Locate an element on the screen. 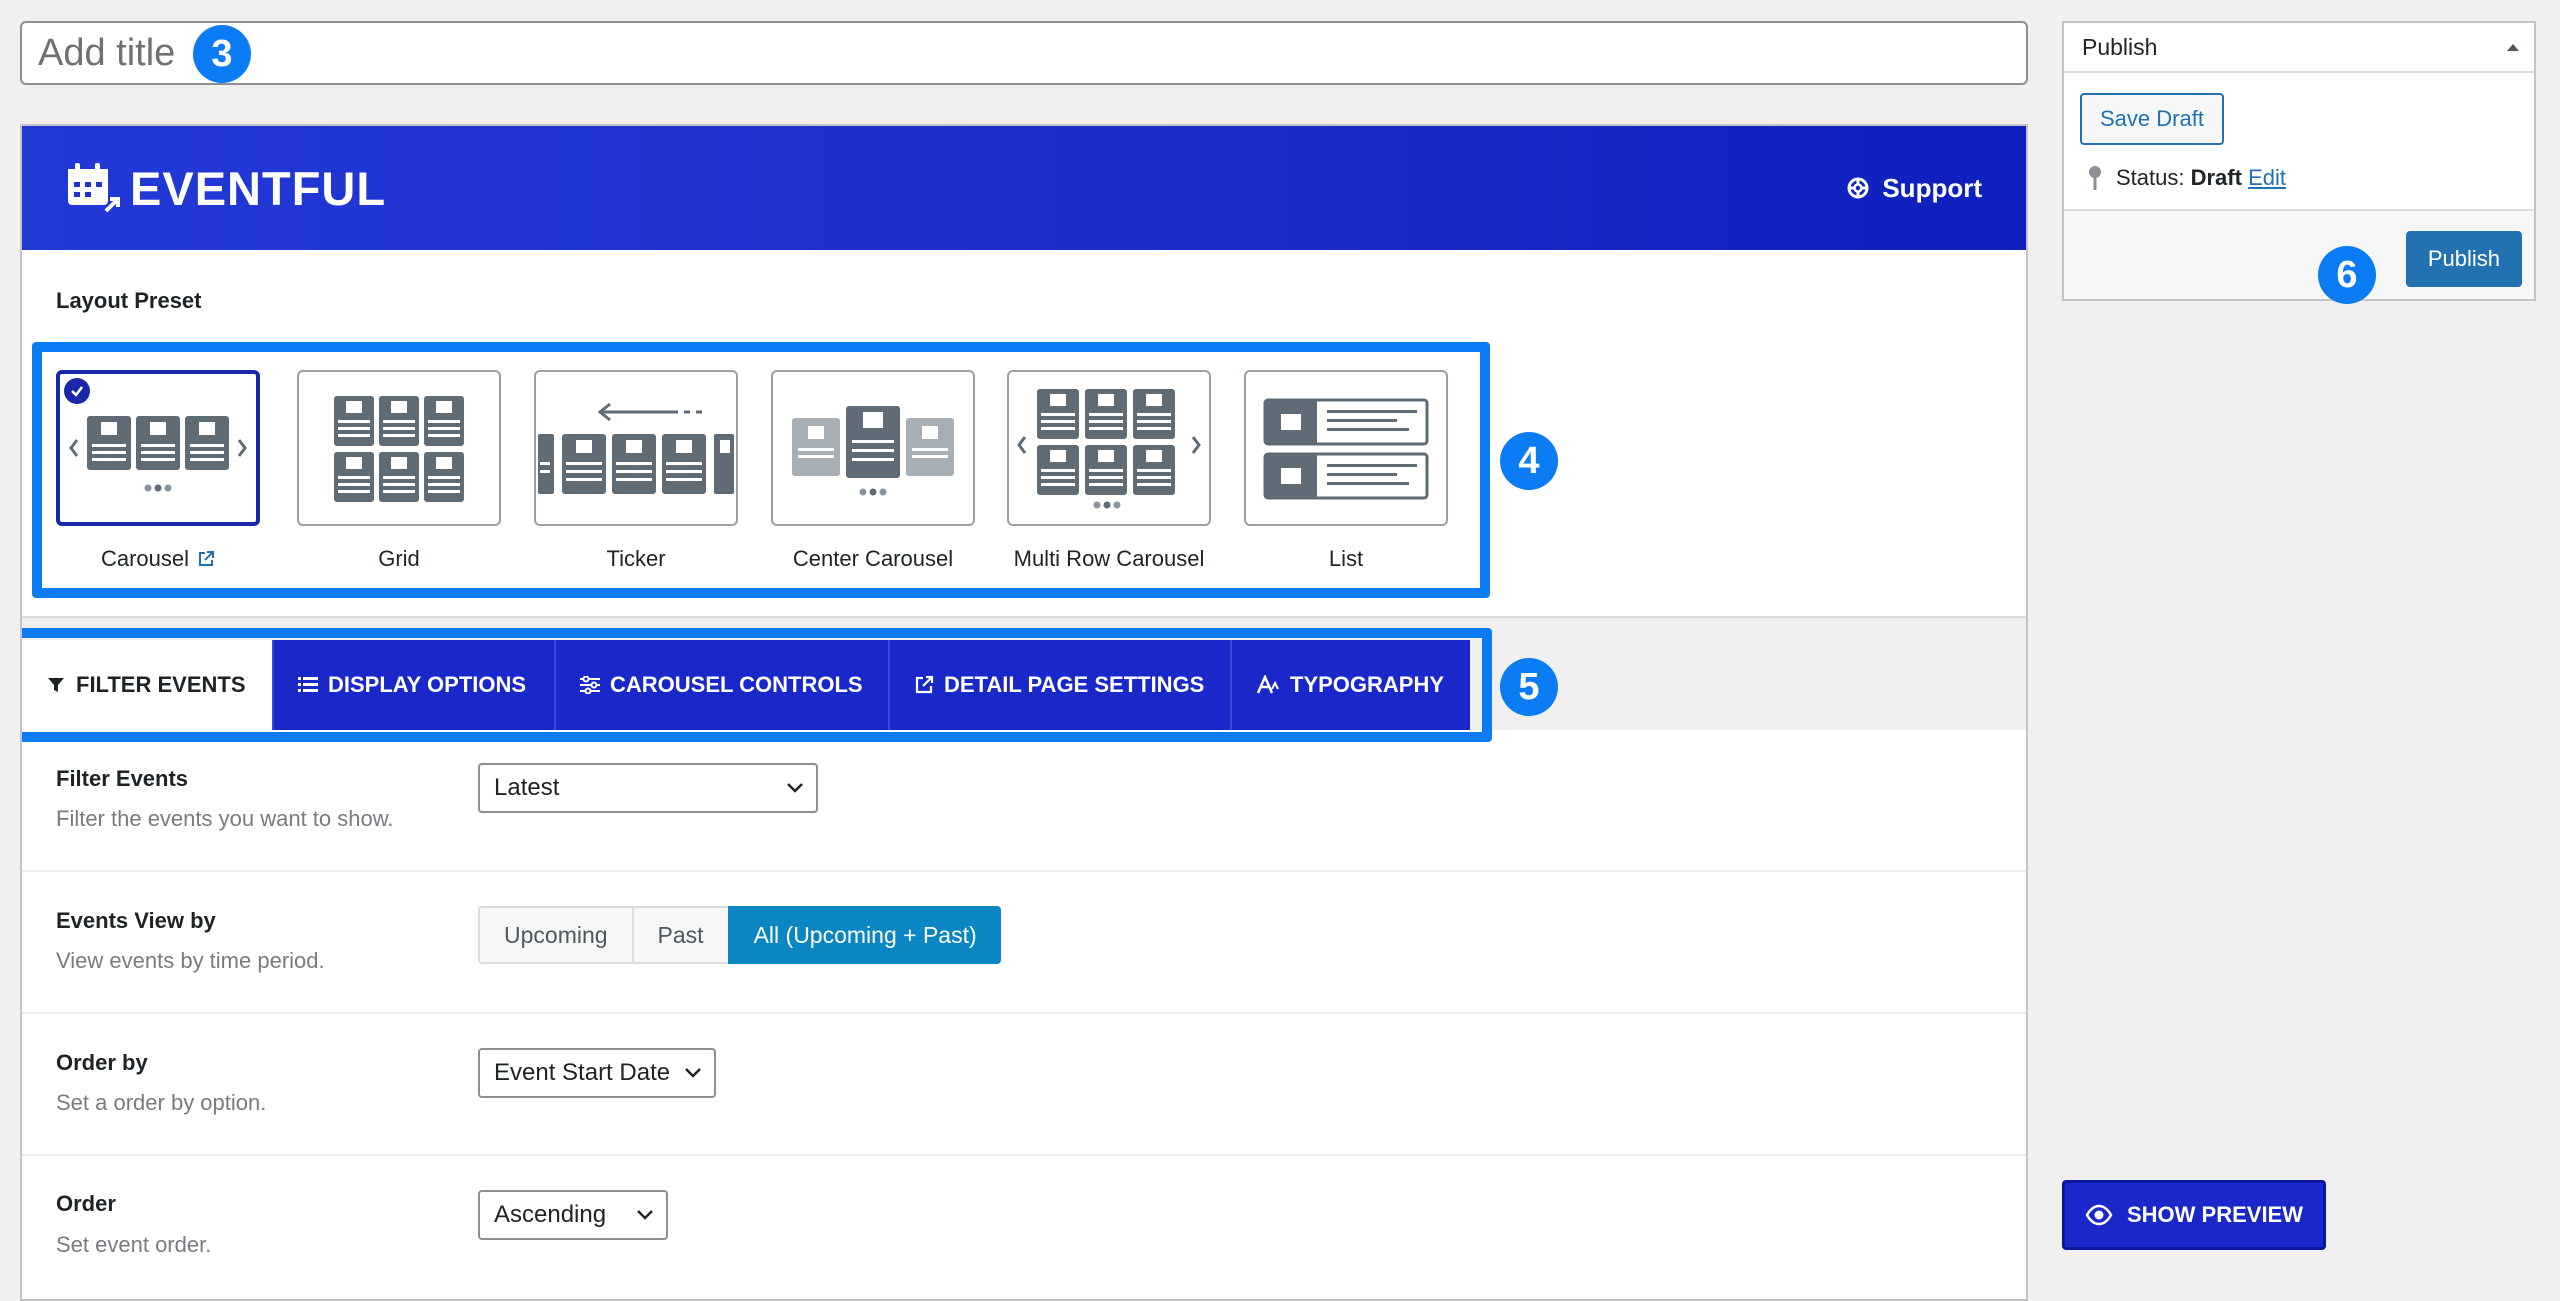  marker-badge-3: 3 is located at coordinates (222, 54).